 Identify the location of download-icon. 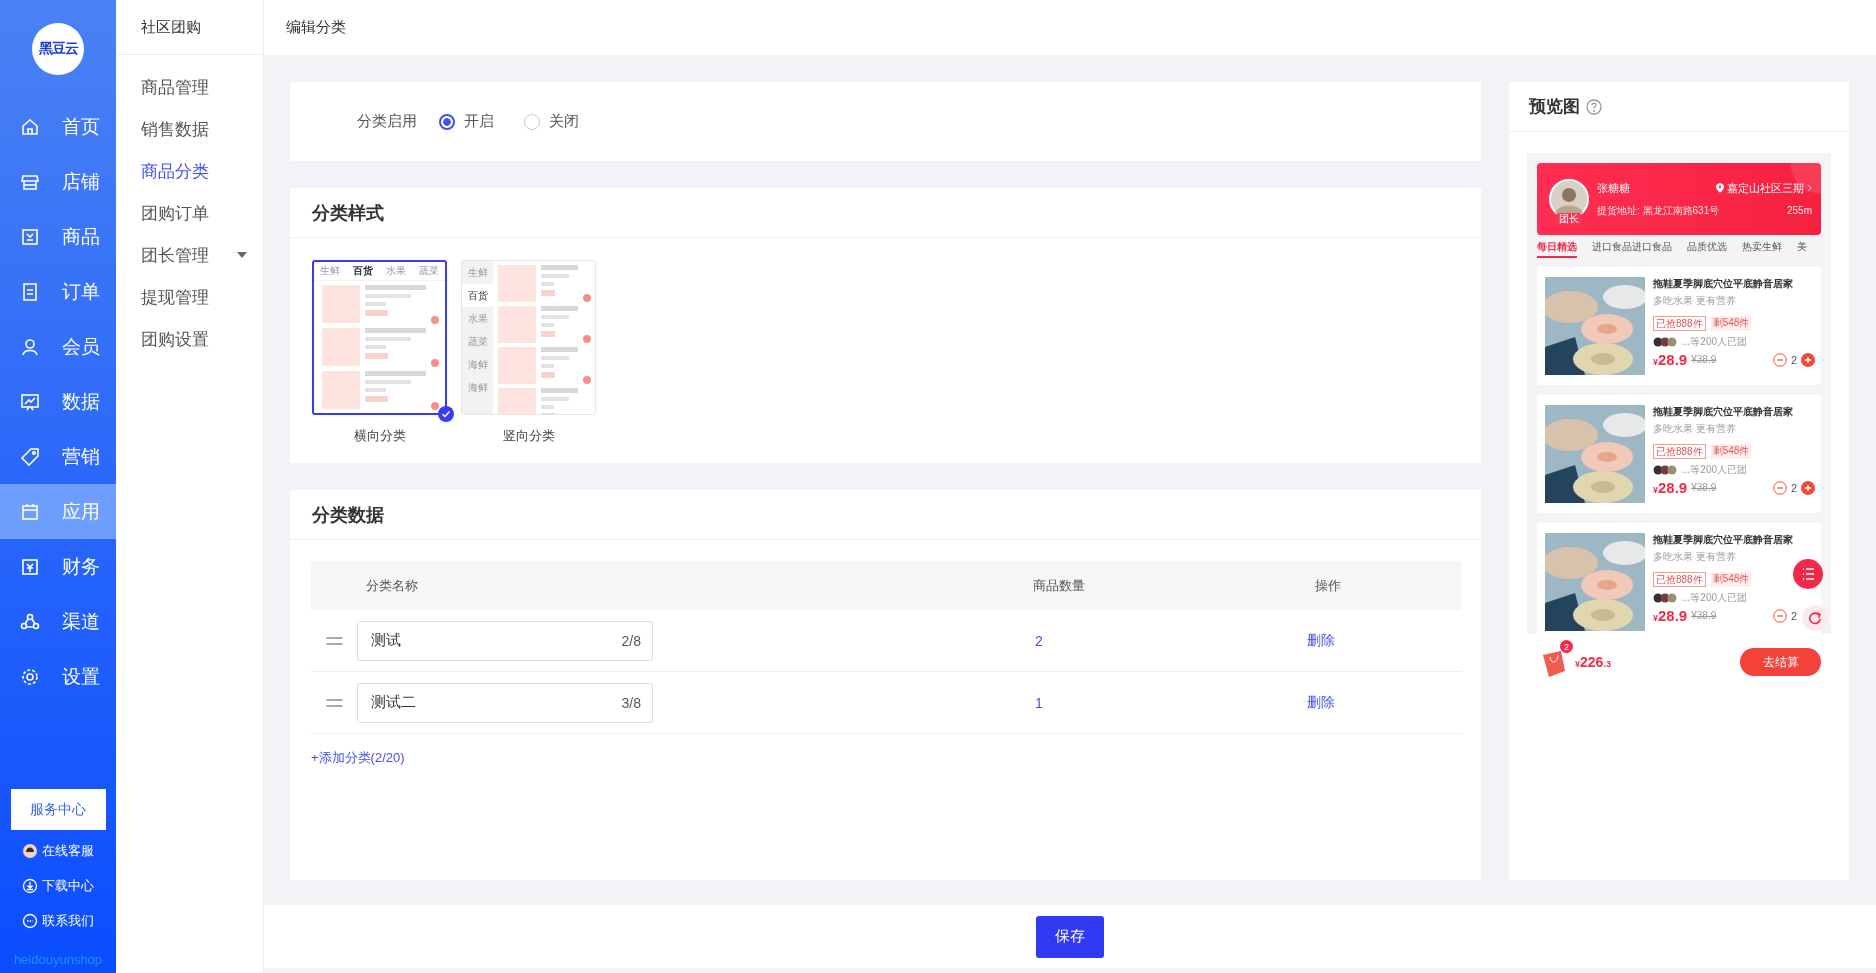
(30, 886).